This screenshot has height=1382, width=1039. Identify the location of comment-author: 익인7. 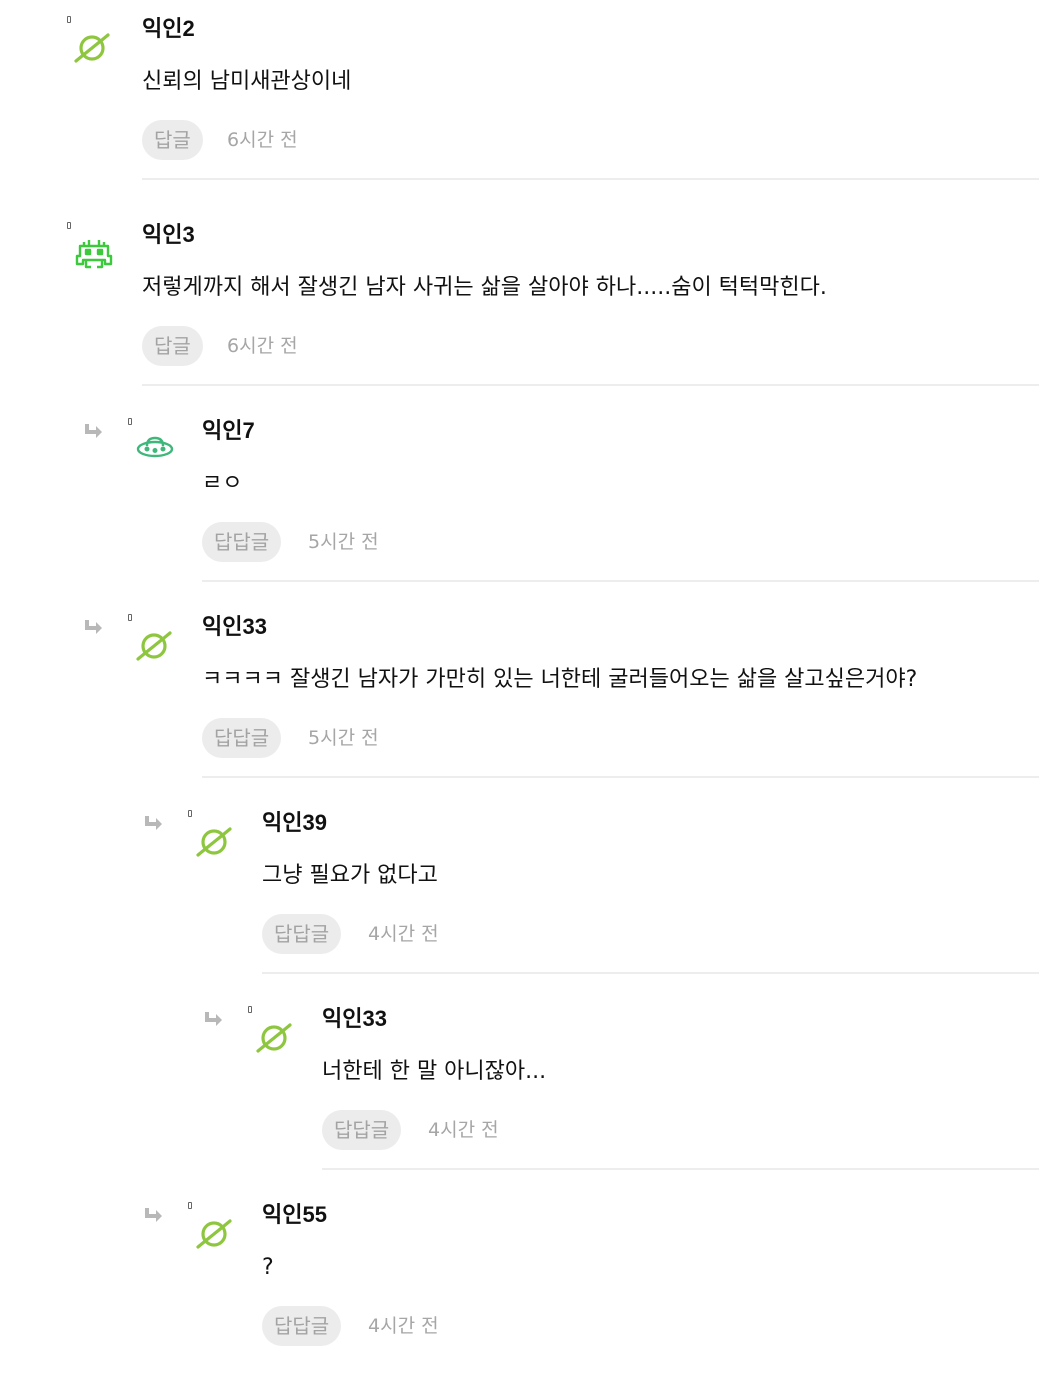
(228, 430).